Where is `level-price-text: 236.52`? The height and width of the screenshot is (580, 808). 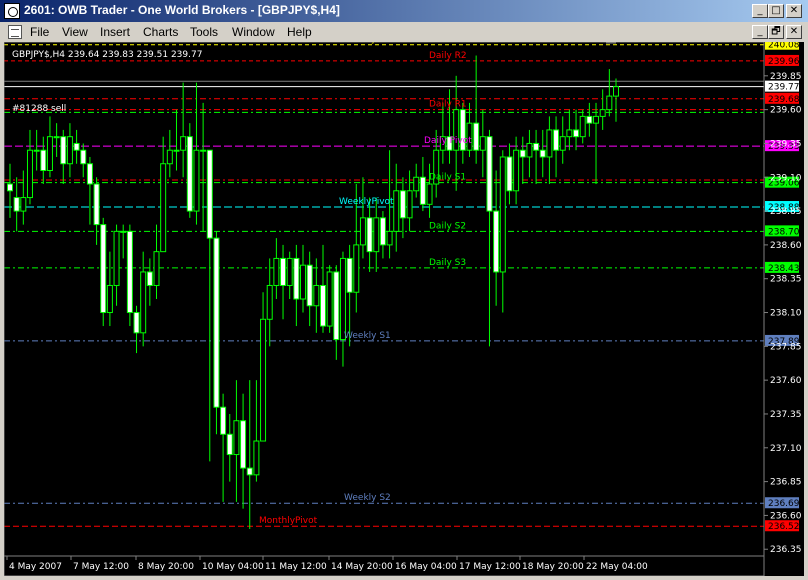 level-price-text: 236.52 is located at coordinates (784, 527).